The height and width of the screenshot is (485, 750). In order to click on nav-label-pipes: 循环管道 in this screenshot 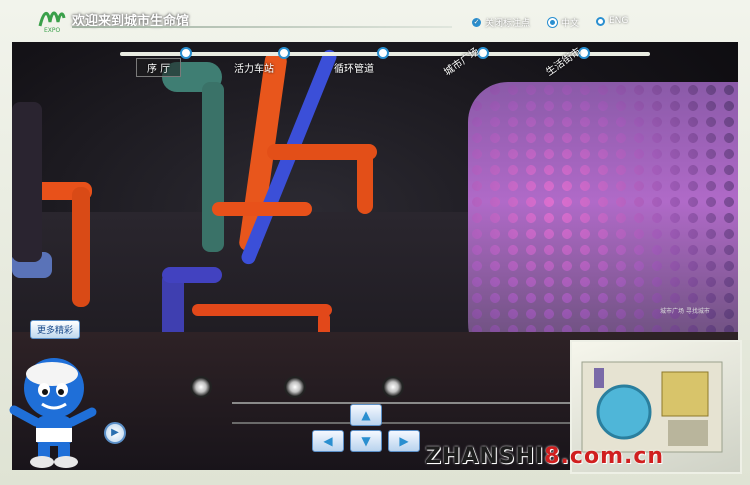, I will do `click(354, 67)`.